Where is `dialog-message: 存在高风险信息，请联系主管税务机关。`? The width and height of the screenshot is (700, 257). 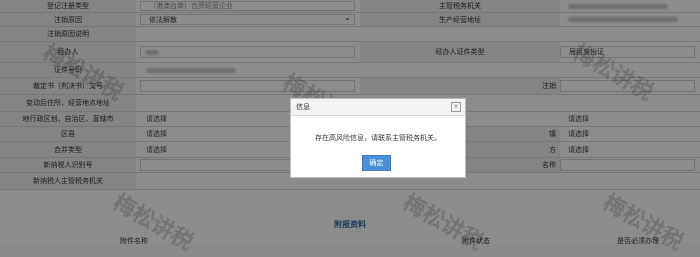
dialog-message: 存在高风险信息，请联系主管税务机关。 is located at coordinates (378, 138).